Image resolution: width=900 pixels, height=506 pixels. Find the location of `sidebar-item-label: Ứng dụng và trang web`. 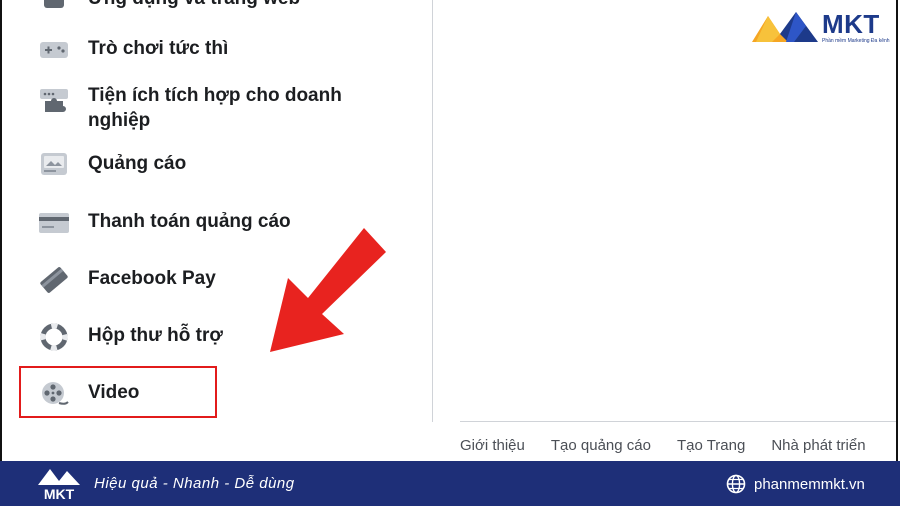

sidebar-item-label: Ứng dụng và trang web is located at coordinates (233, 5).